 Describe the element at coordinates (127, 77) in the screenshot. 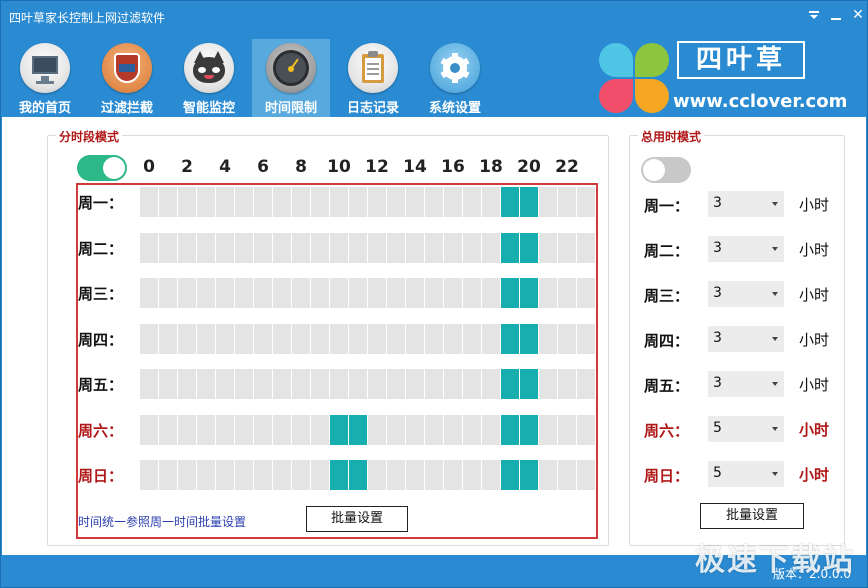

I see `nav-item-filter: 过滤拦截` at that location.